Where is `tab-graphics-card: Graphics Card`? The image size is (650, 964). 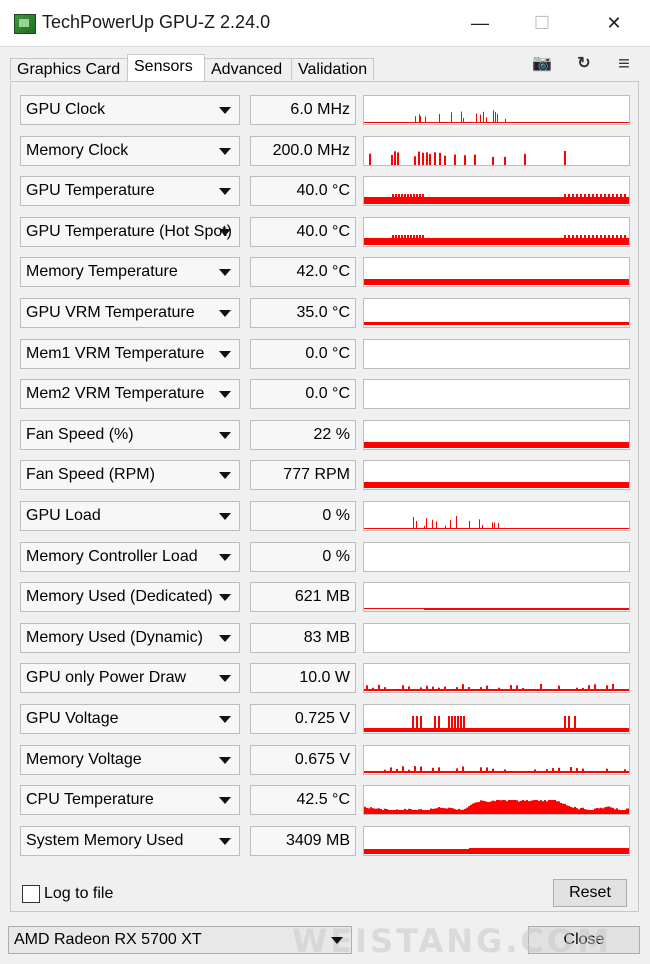 tab-graphics-card: Graphics Card is located at coordinates (69, 69).